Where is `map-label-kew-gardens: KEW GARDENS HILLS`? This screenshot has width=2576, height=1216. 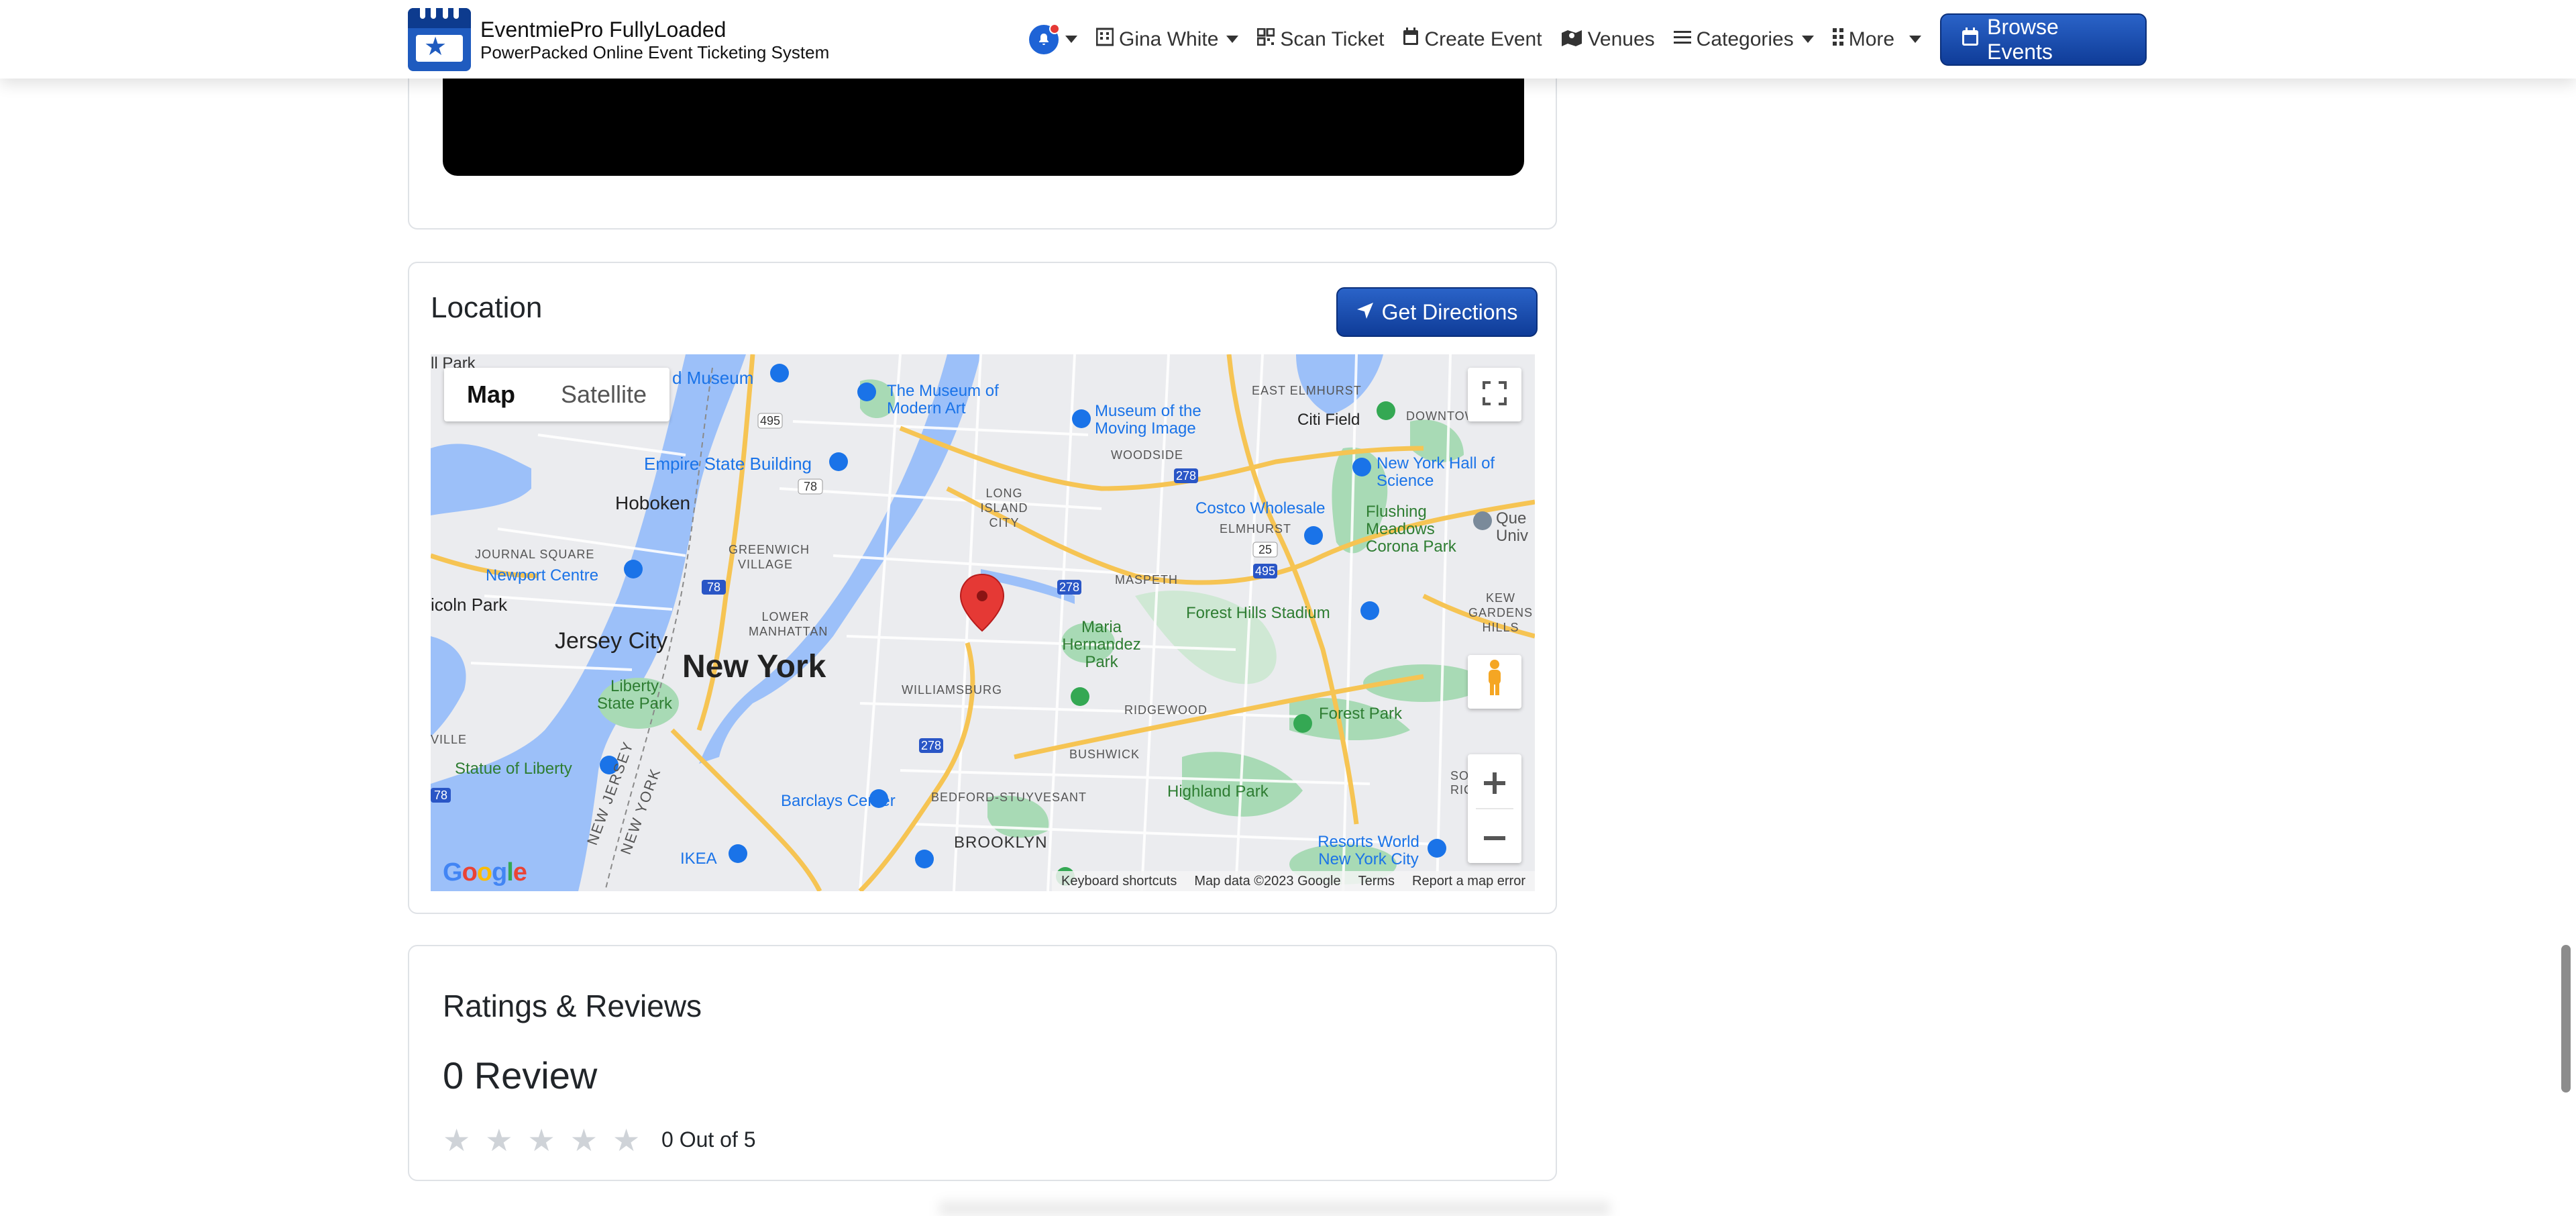
map-label-kew-gardens: KEW GARDENS HILLS is located at coordinates (1500, 612).